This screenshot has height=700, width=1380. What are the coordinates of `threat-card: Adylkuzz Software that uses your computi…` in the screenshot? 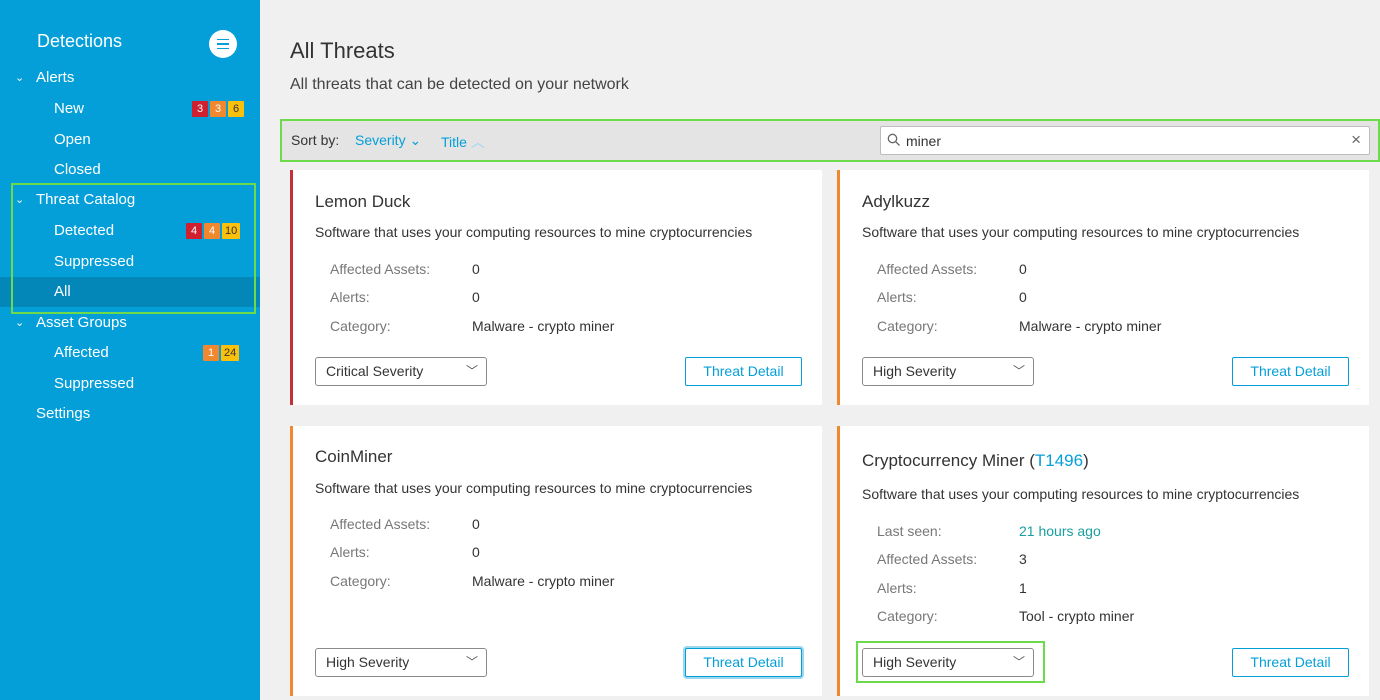 It's located at (1103, 287).